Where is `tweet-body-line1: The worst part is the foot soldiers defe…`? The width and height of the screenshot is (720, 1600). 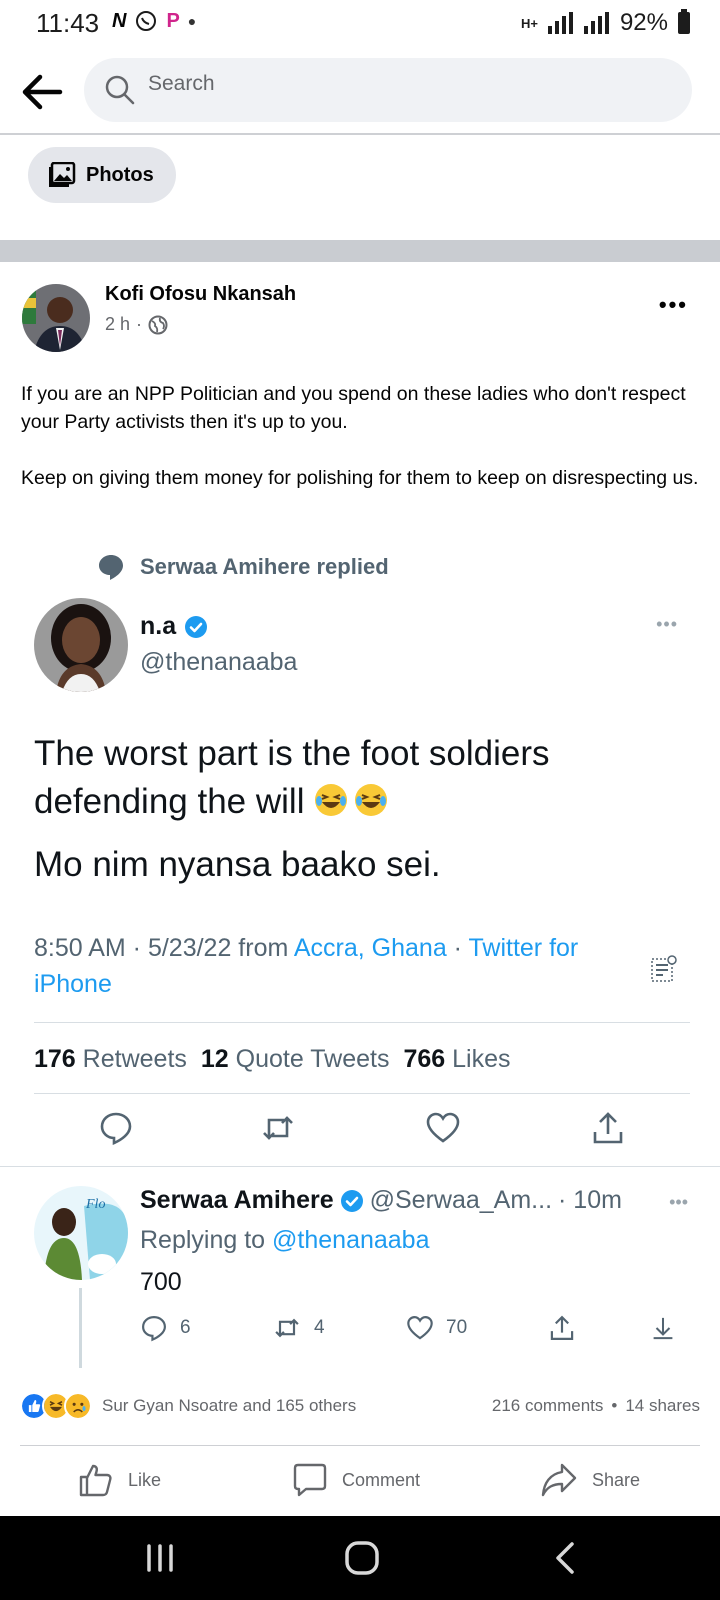 tweet-body-line1: The worst part is the foot soldiers defe… is located at coordinates (292, 777).